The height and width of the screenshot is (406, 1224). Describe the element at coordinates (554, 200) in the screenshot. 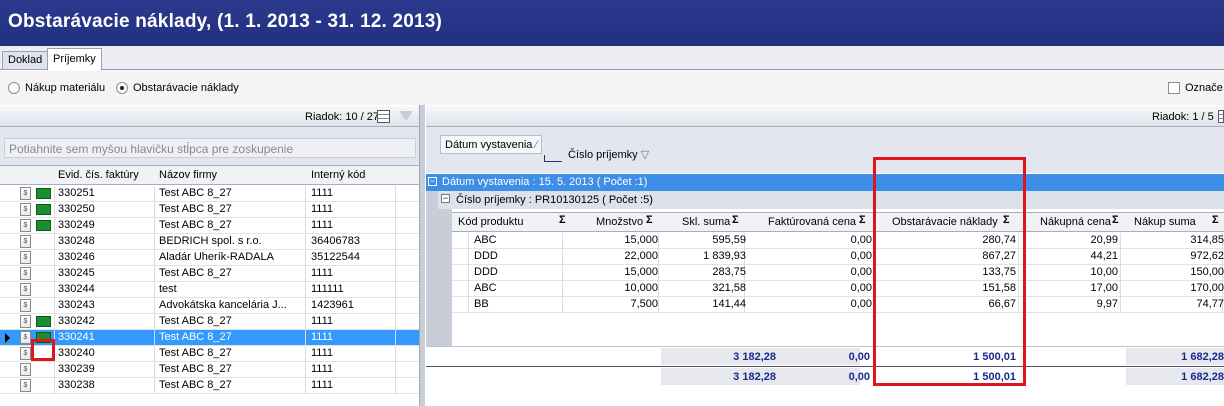

I see `group-row-label: Číslo príjemky : PR10130125 ( Počet :5)` at that location.